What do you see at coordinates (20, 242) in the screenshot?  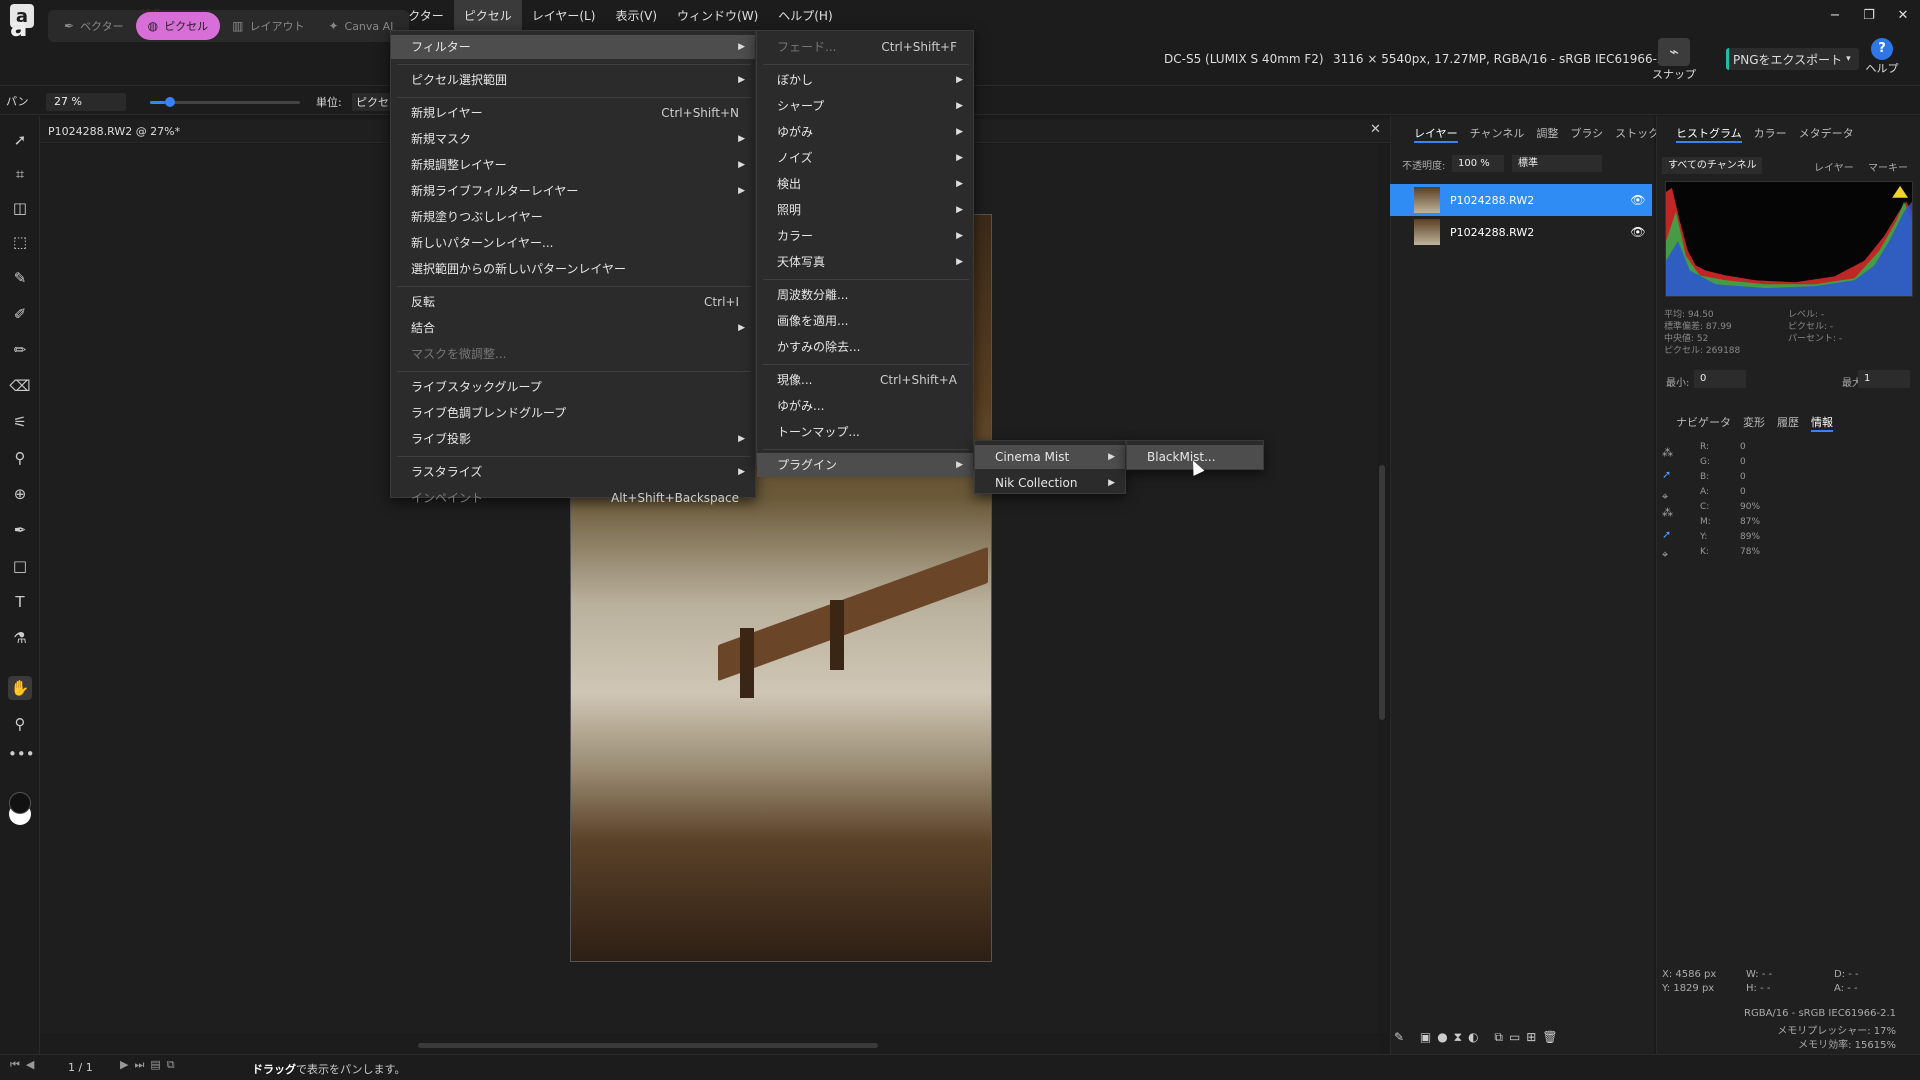 I see `marquee-tool-icon: ⬚` at bounding box center [20, 242].